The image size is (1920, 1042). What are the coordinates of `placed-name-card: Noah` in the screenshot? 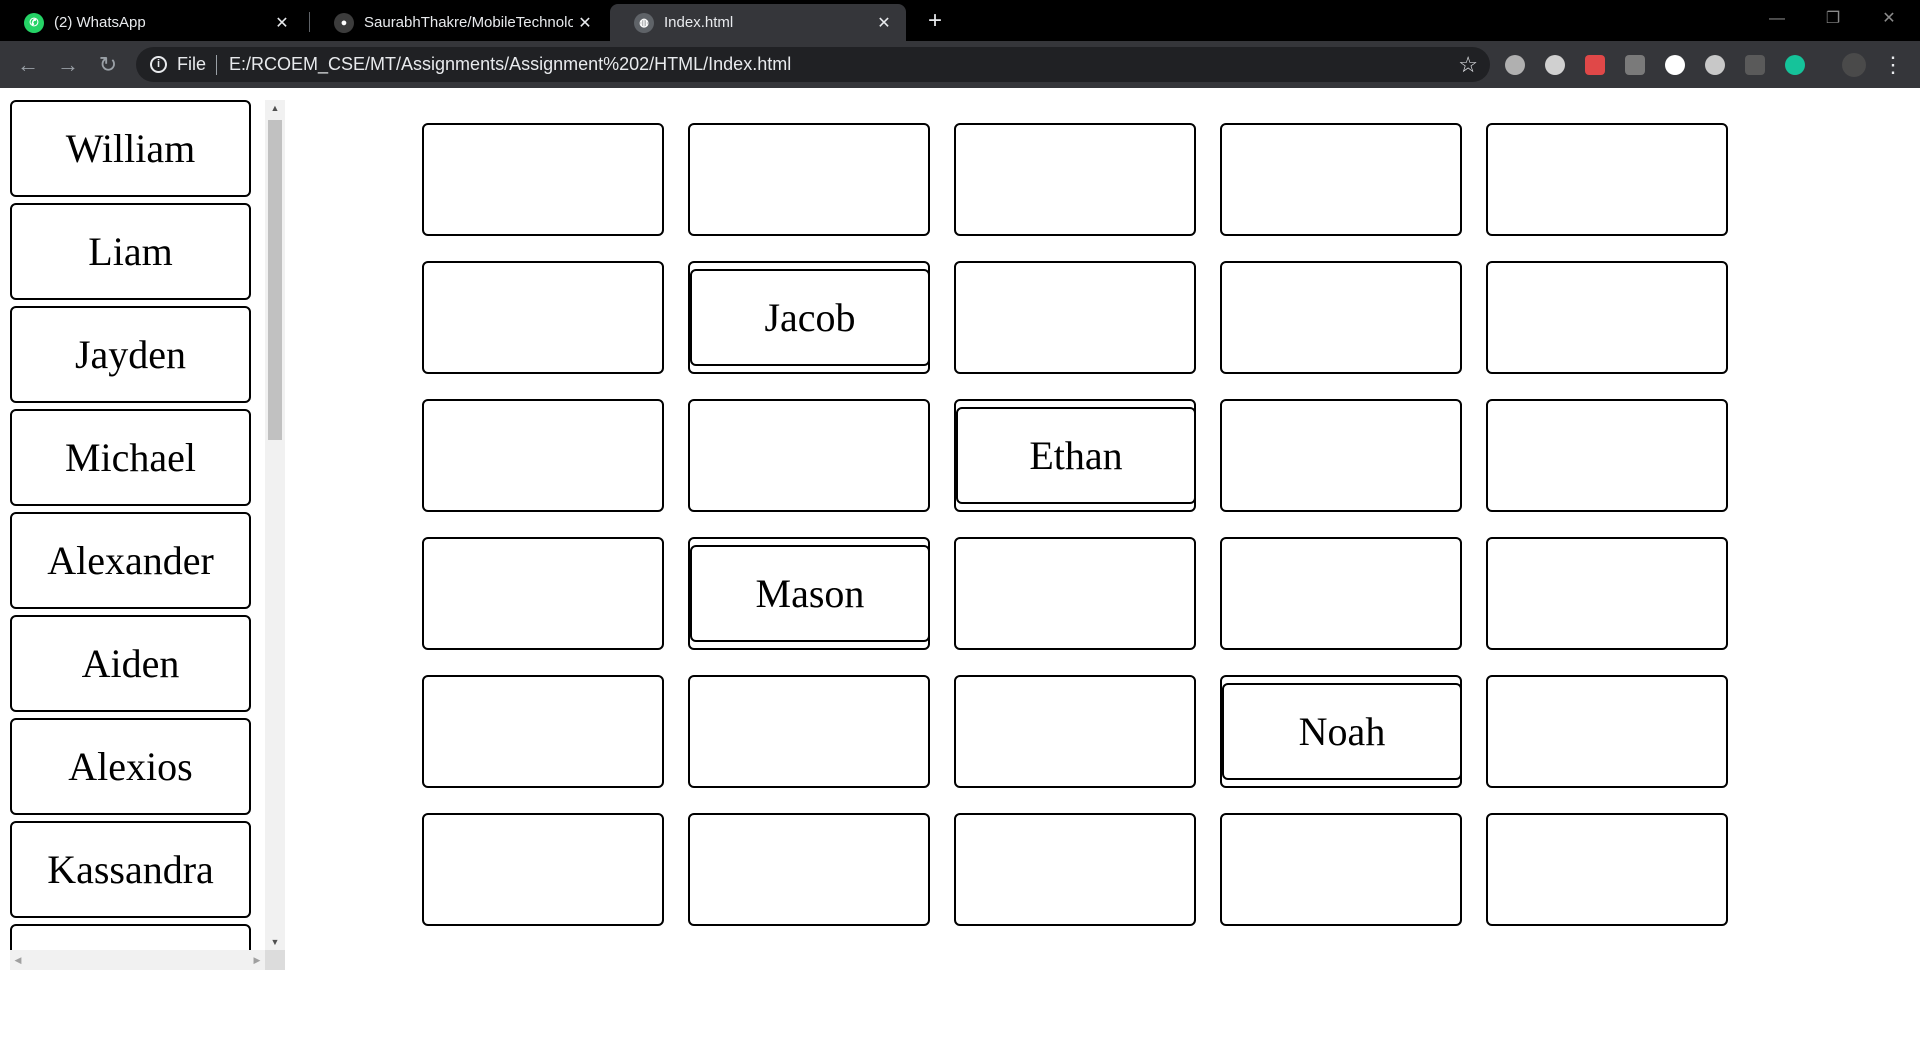 It's located at (1342, 731).